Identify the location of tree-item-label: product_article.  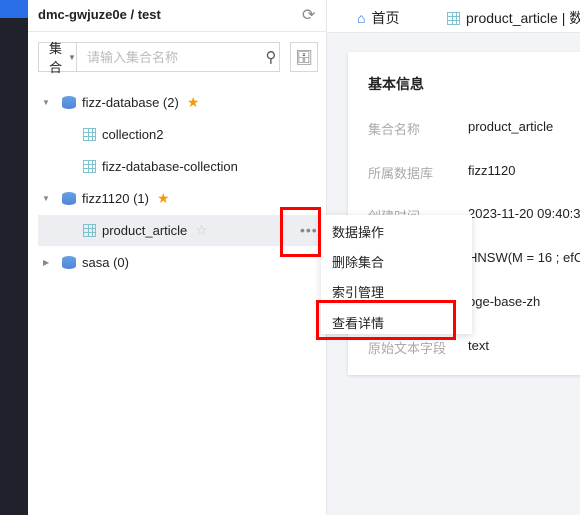
(145, 230).